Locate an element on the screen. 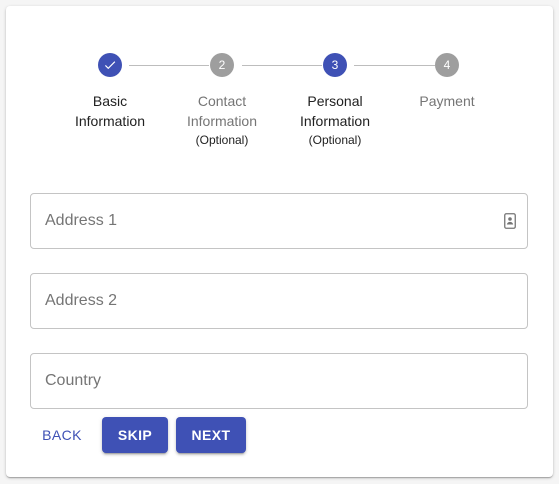 The width and height of the screenshot is (559, 484). address1-input is located at coordinates (279, 221).